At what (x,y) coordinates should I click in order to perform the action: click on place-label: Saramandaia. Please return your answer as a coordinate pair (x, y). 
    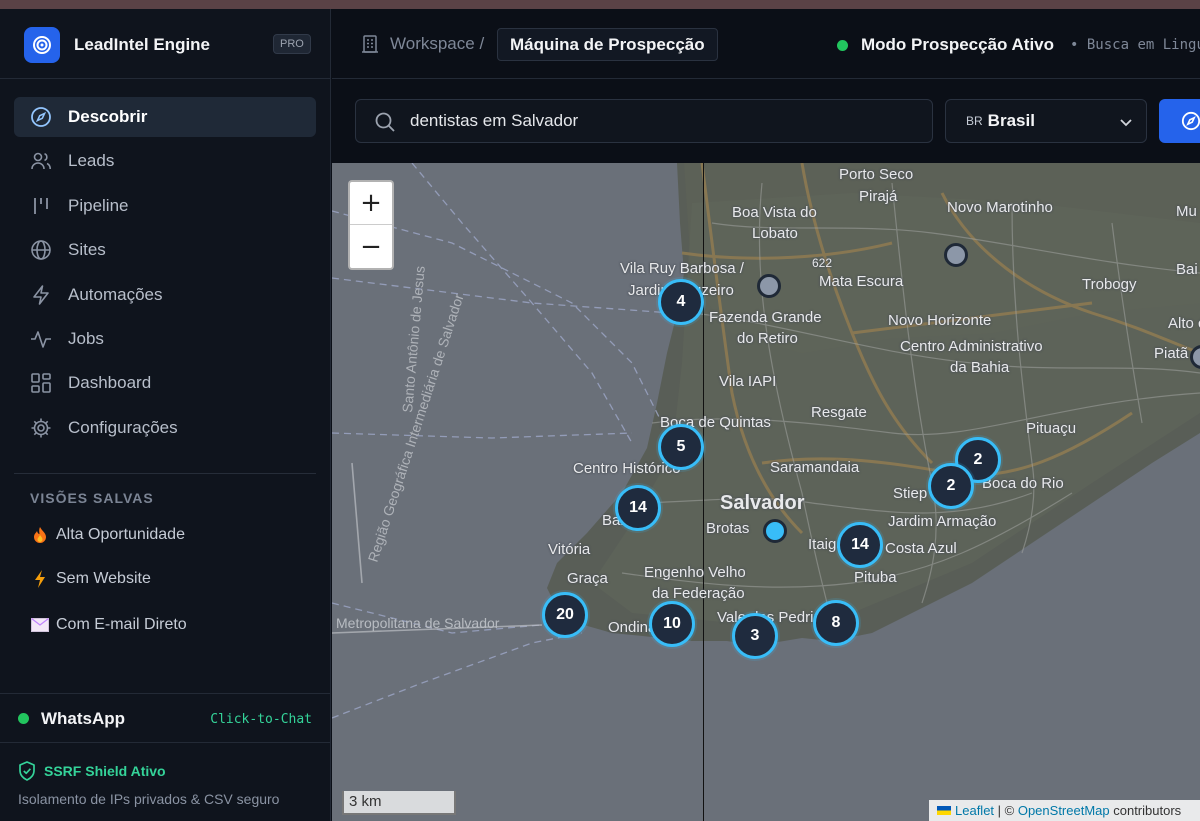
    Looking at the image, I should click on (815, 467).